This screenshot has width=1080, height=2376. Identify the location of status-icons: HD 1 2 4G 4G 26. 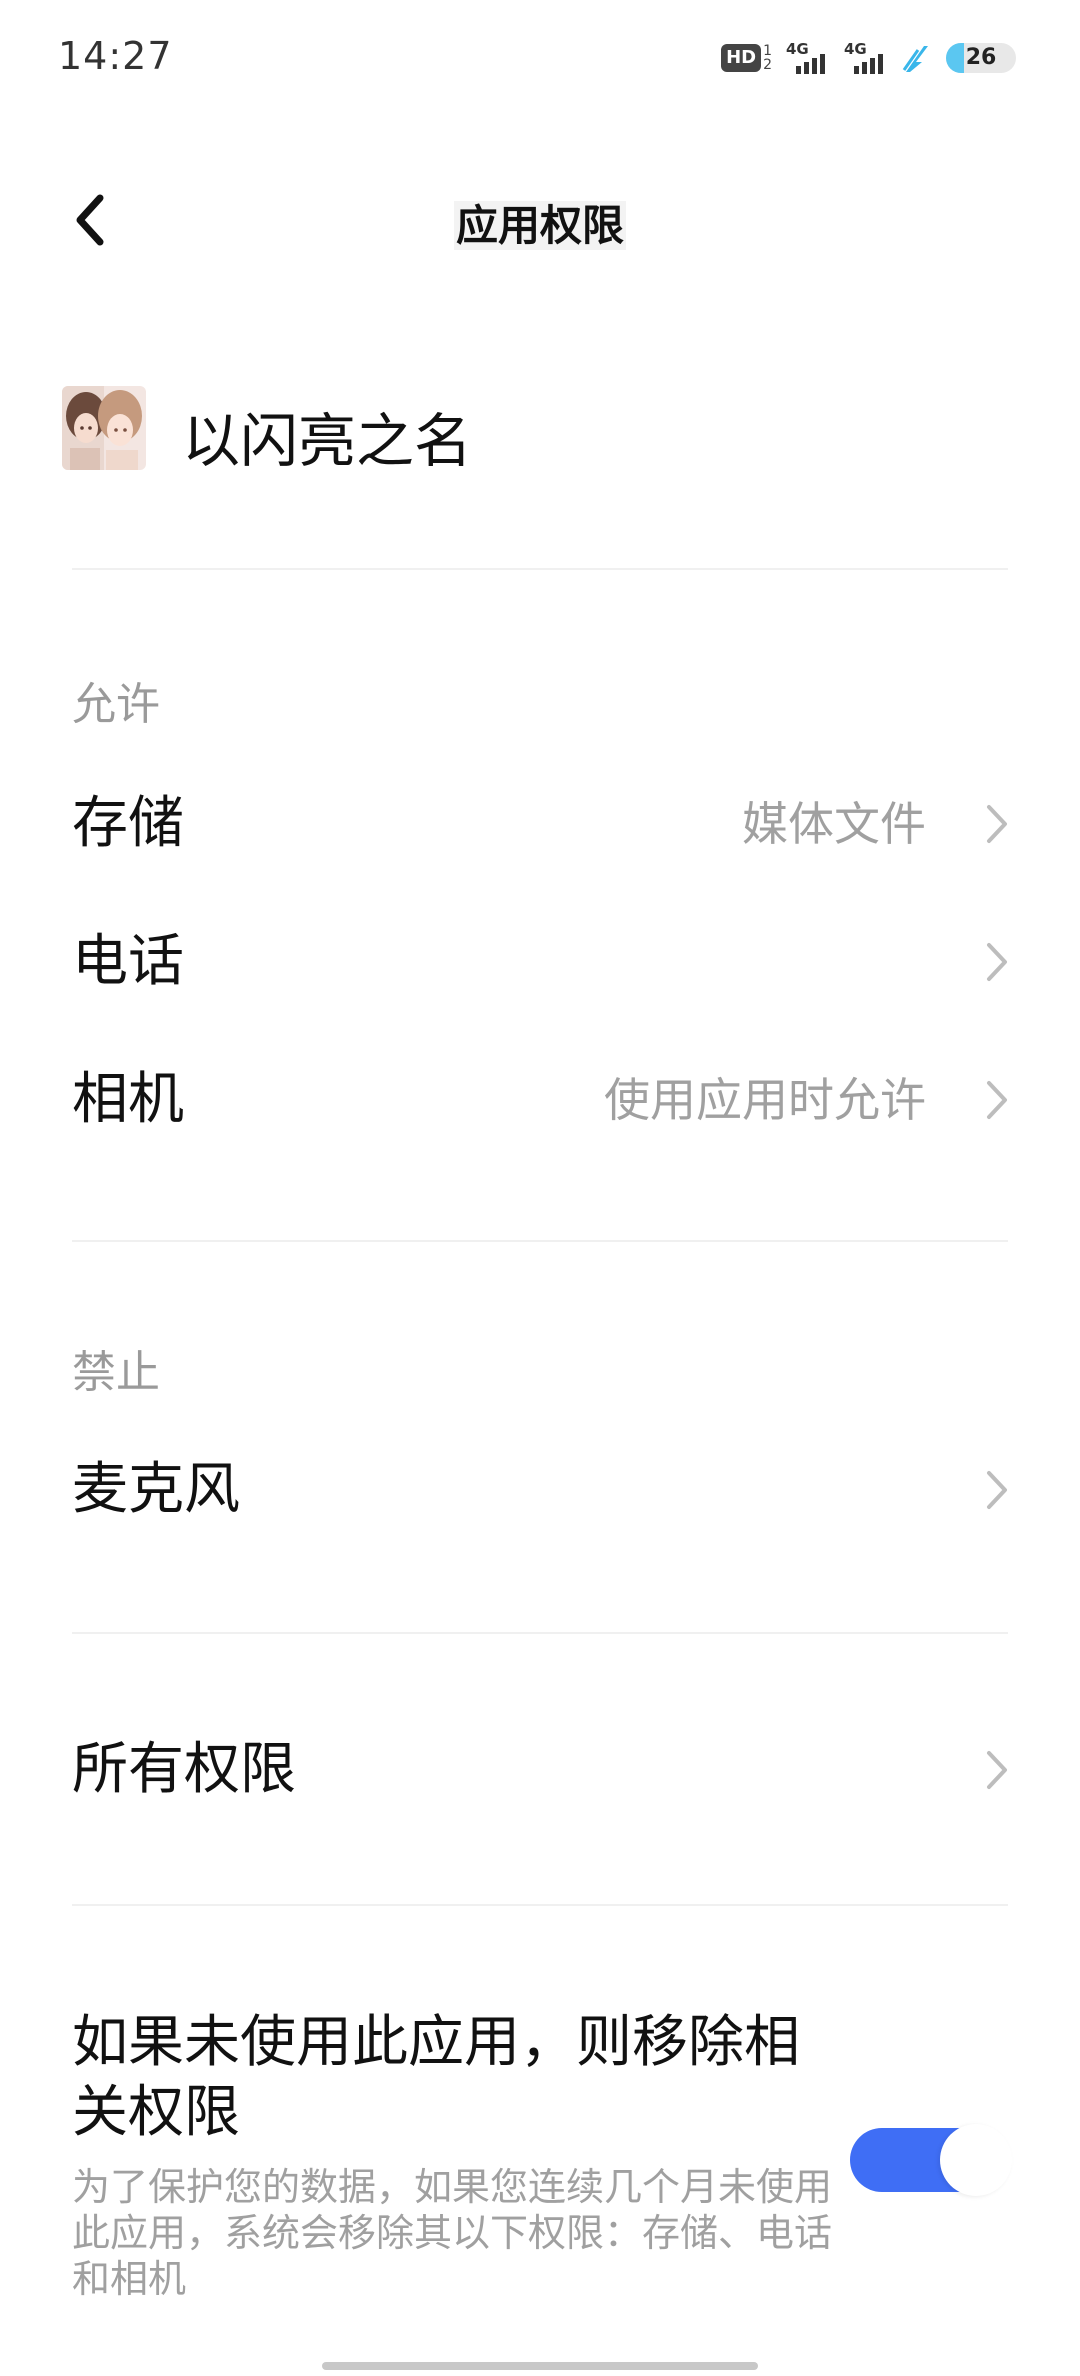
(868, 58).